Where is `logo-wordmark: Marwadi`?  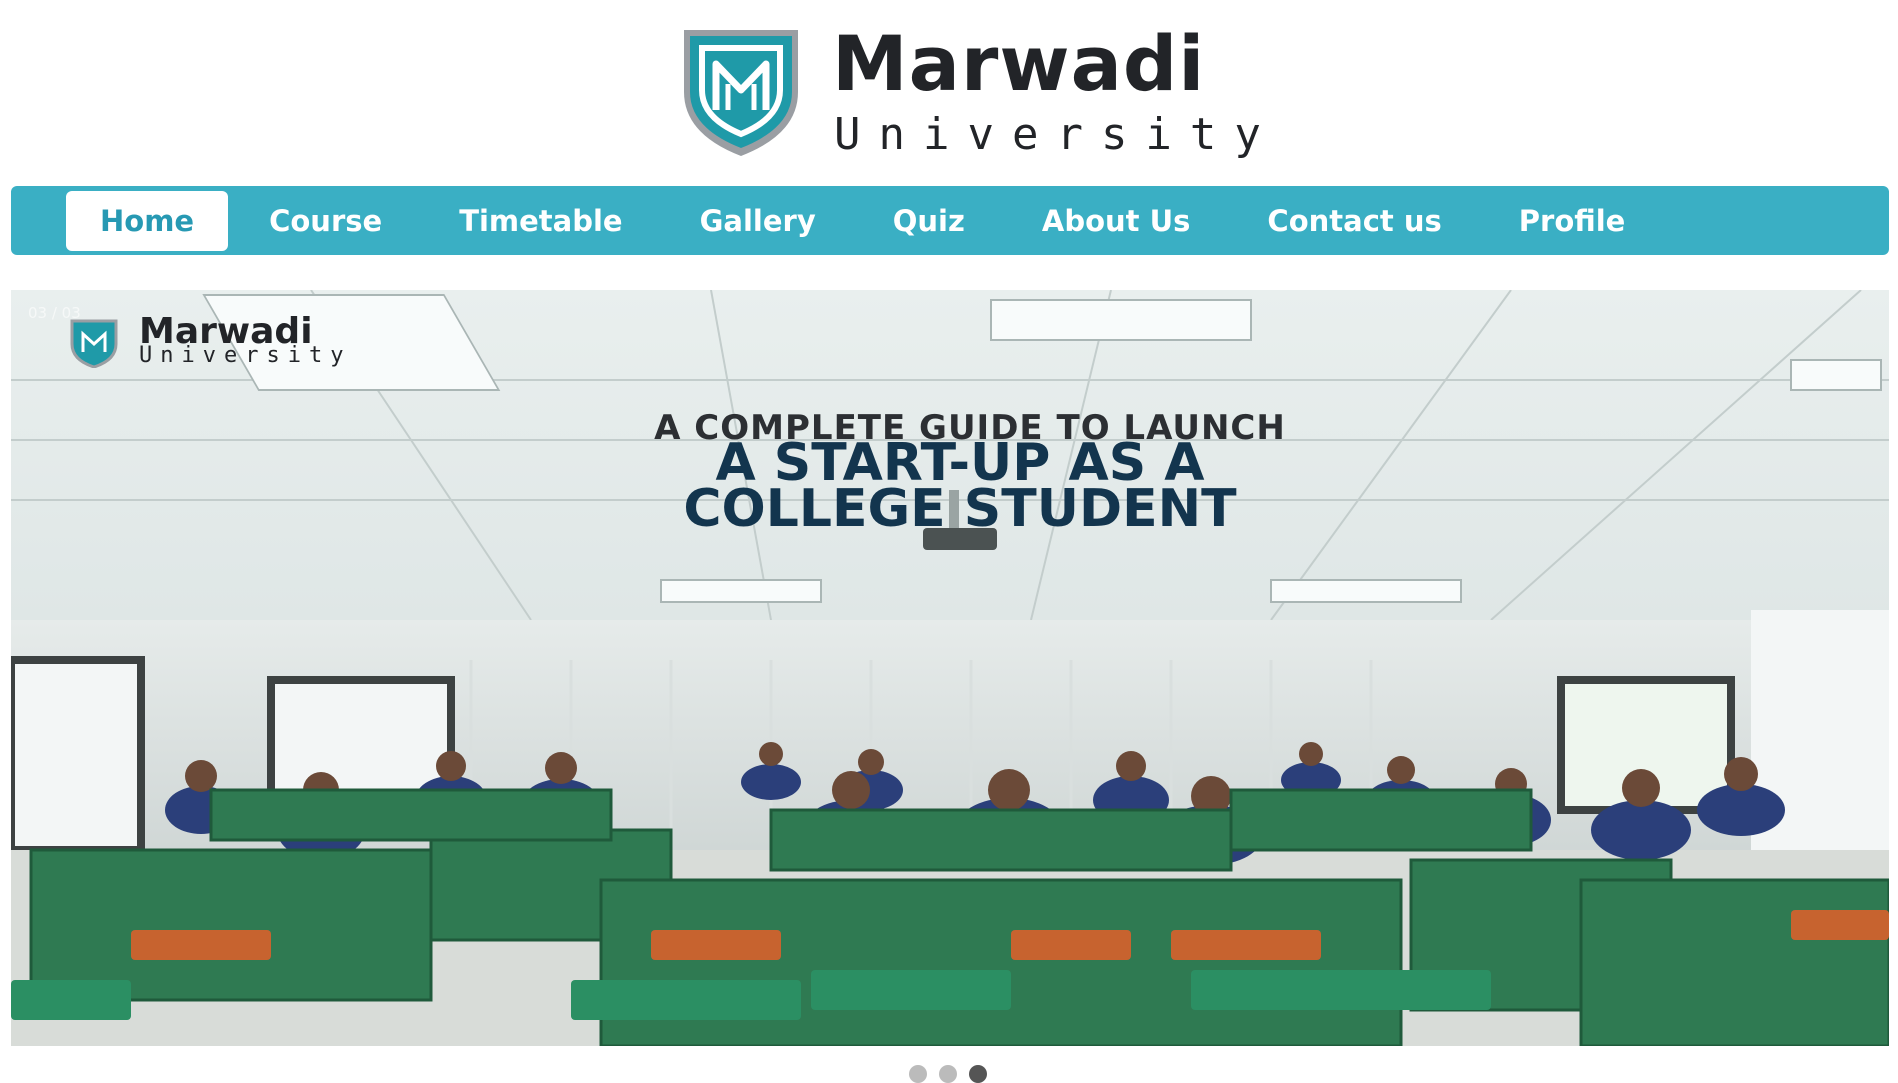
logo-wordmark: Marwadi is located at coordinates (1019, 63).